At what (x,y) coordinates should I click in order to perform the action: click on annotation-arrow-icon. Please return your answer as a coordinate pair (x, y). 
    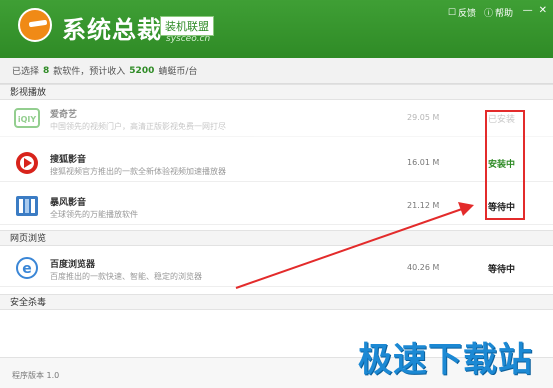
    Looking at the image, I should click on (354, 245).